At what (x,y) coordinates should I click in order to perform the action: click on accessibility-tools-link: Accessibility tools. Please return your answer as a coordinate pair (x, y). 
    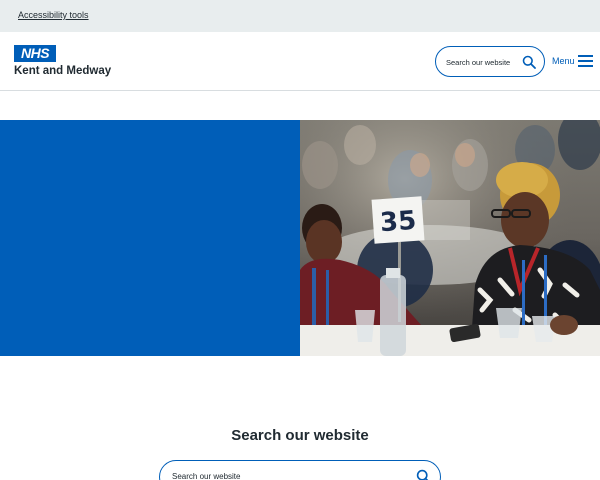
    Looking at the image, I should click on (53, 15).